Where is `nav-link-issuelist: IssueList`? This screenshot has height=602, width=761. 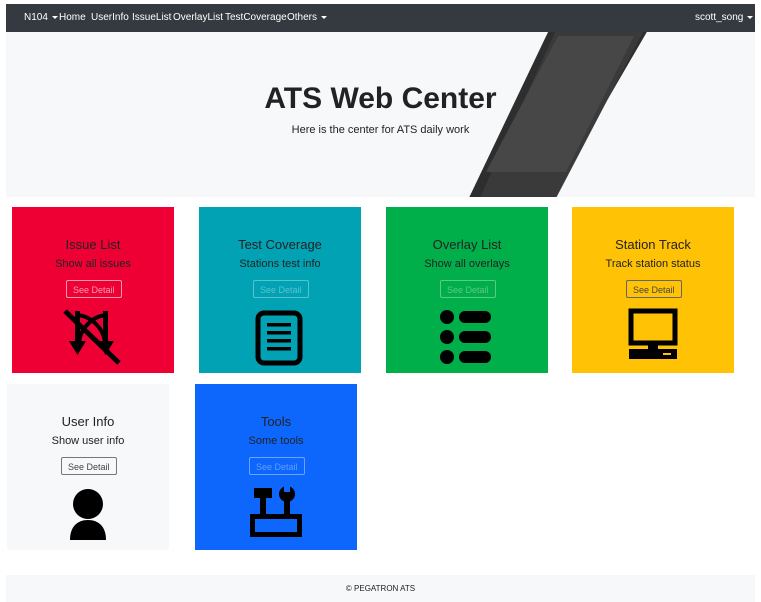
nav-link-issuelist: IssueList is located at coordinates (151, 18).